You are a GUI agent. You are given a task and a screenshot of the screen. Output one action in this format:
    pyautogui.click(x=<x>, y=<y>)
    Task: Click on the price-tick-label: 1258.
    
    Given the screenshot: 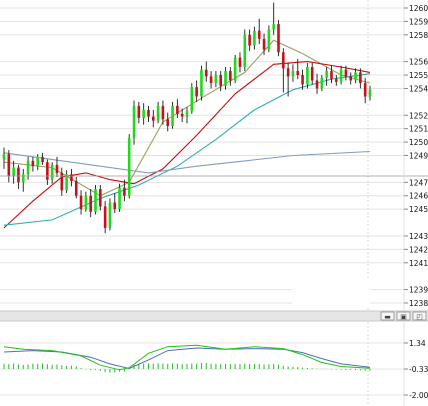 What is the action you would take?
    pyautogui.click(x=418, y=35)
    